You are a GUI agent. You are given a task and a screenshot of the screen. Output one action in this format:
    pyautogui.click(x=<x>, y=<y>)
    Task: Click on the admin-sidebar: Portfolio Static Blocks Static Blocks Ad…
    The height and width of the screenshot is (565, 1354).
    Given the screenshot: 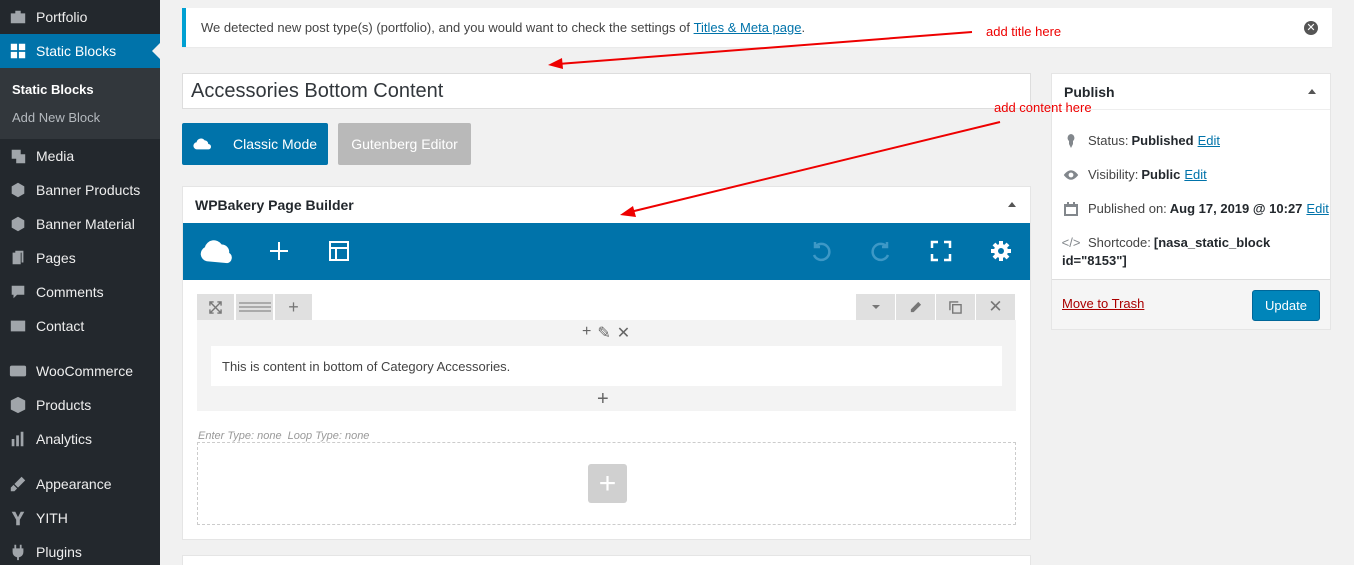 What is the action you would take?
    pyautogui.click(x=80, y=282)
    